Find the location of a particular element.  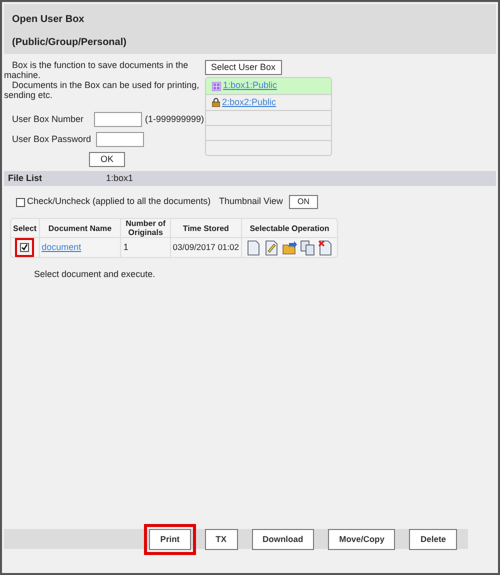

table-cell: 03/09/2017 01:02 is located at coordinates (205, 247).